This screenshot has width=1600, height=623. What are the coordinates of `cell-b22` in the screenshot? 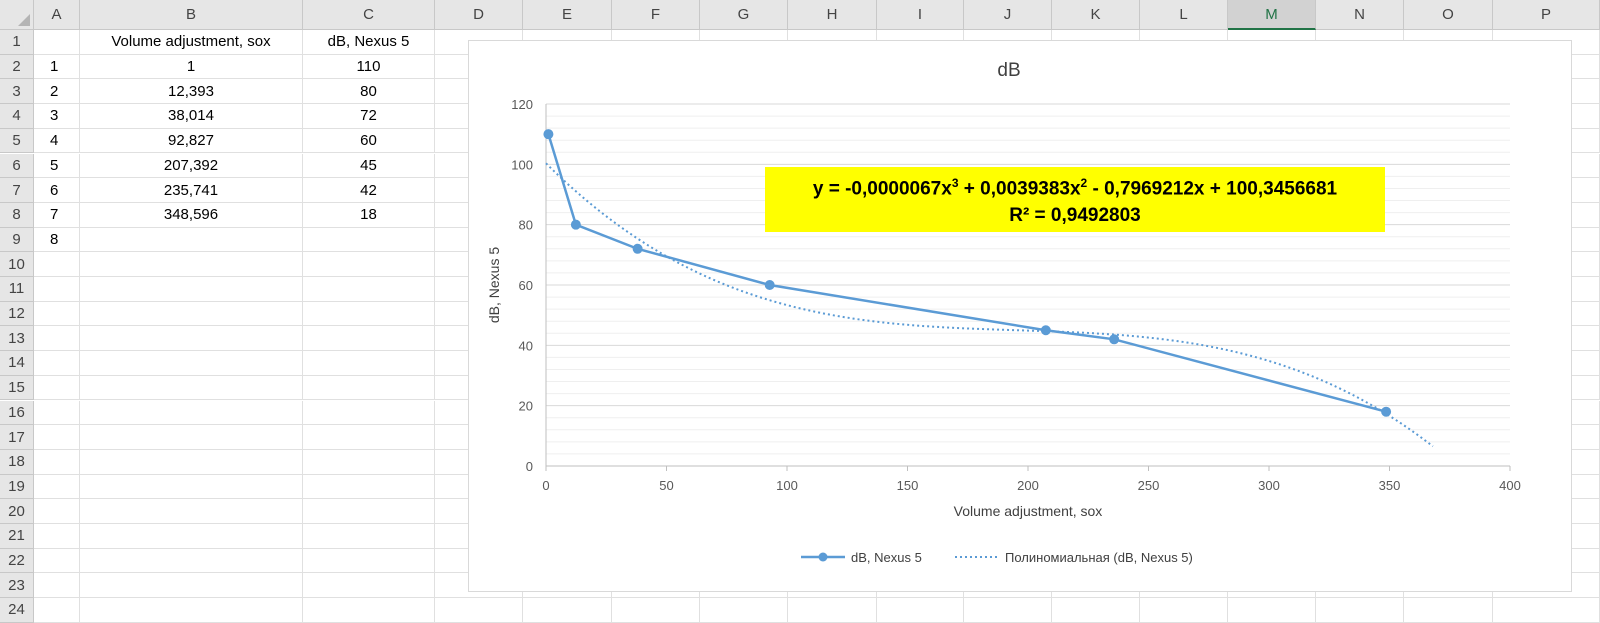 It's located at (191, 561).